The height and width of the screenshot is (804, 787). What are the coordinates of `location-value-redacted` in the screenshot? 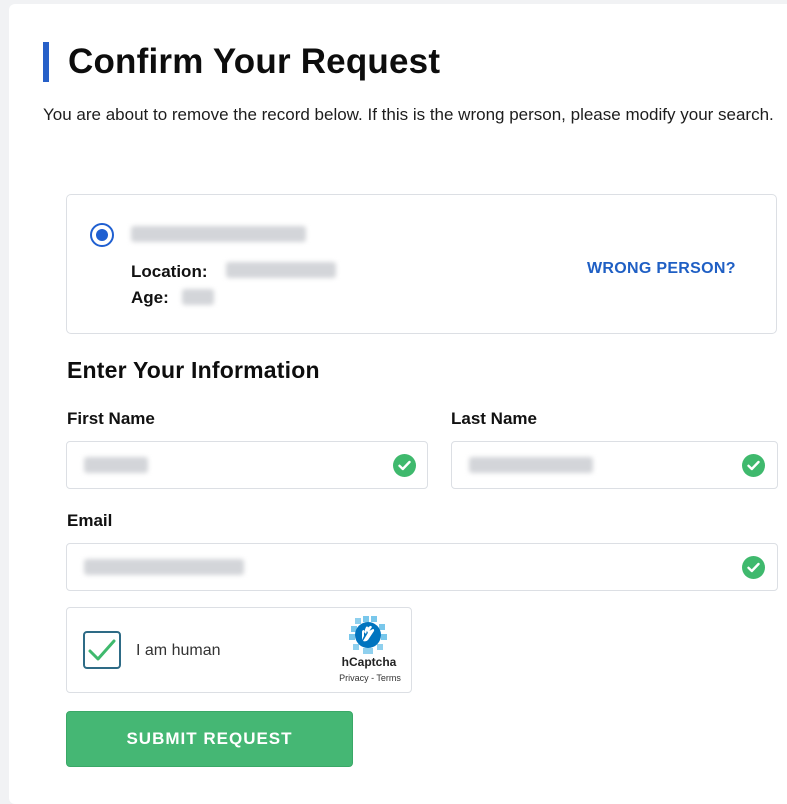 It's located at (281, 270).